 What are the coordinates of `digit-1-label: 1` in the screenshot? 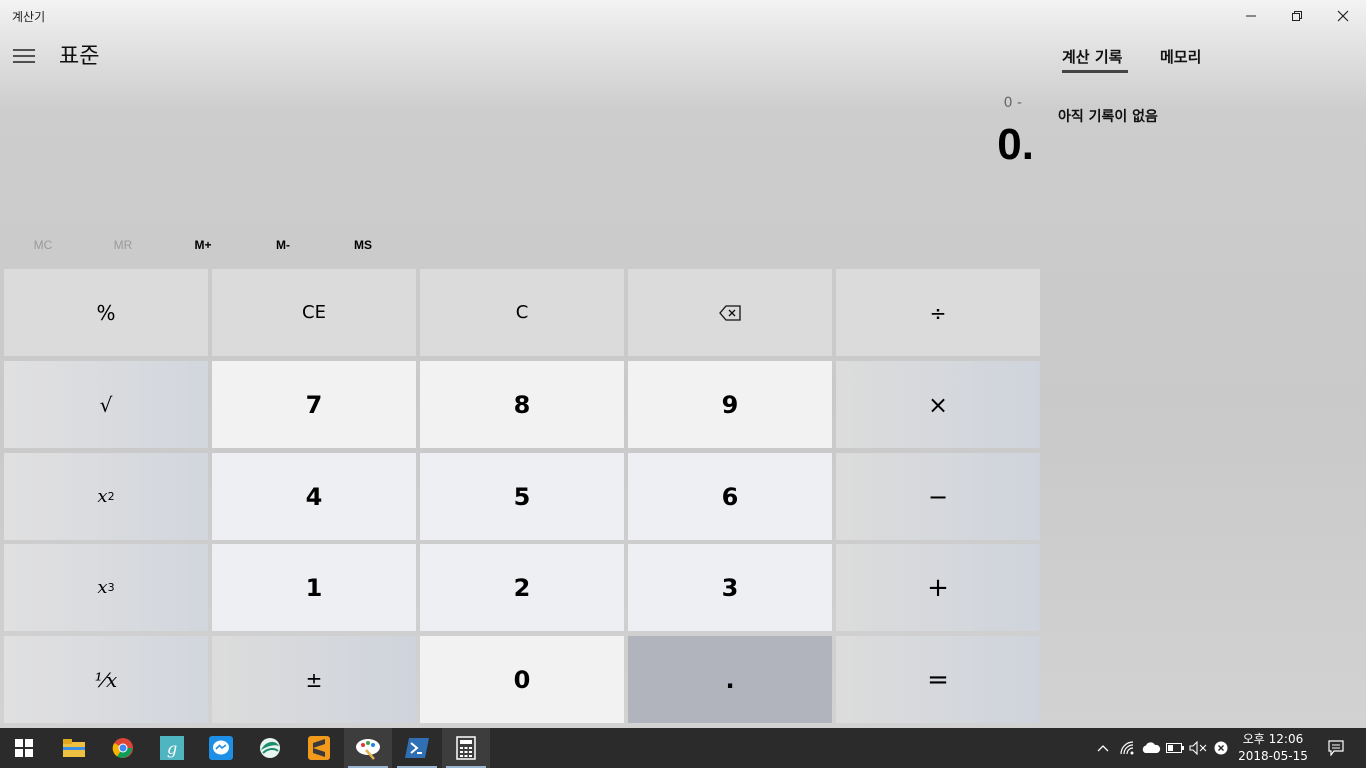 It's located at (314, 587).